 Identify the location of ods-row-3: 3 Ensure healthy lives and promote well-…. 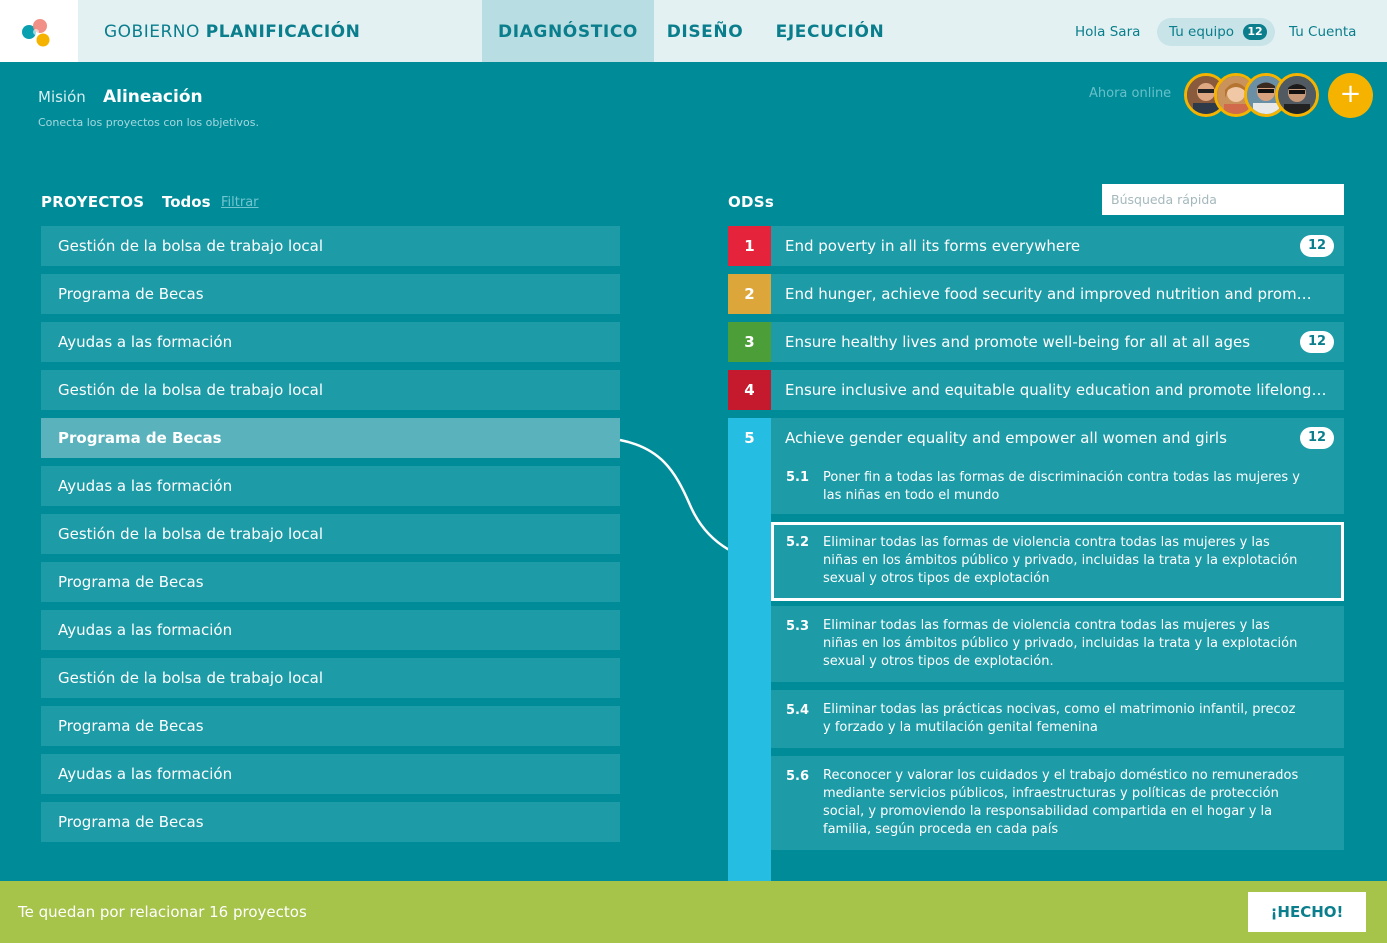
(1036, 342).